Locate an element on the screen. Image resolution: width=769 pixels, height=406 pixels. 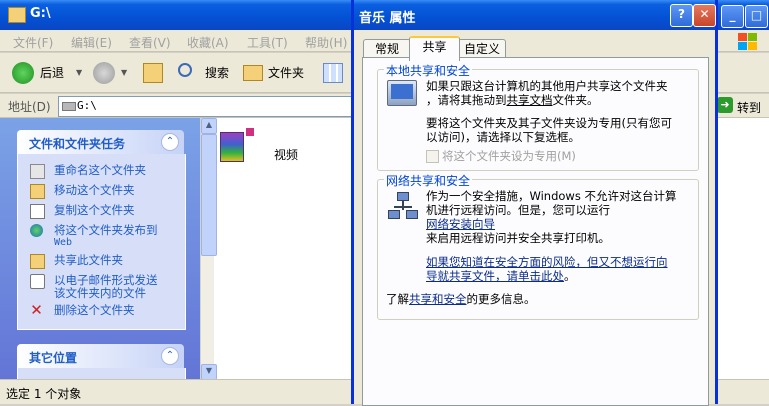
web-publish-icon is located at coordinates (36, 230).